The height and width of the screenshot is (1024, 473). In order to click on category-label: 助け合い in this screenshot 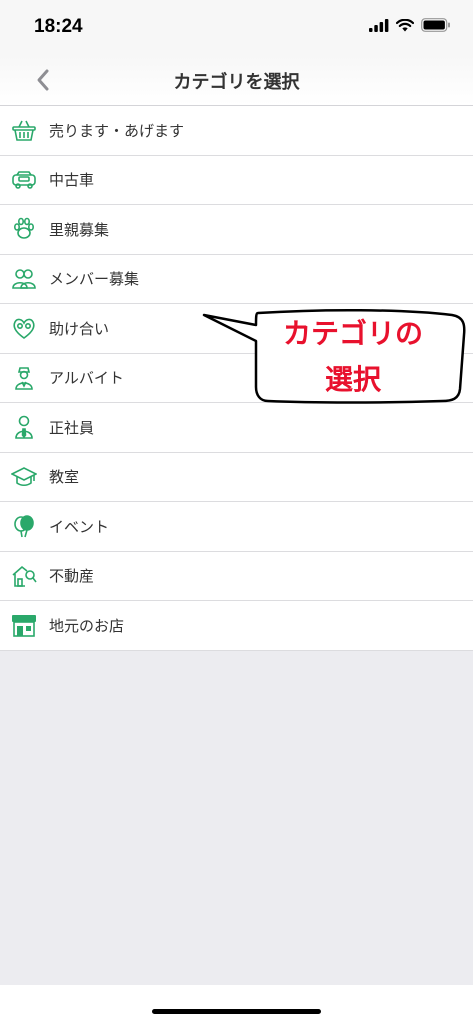, I will do `click(79, 328)`.